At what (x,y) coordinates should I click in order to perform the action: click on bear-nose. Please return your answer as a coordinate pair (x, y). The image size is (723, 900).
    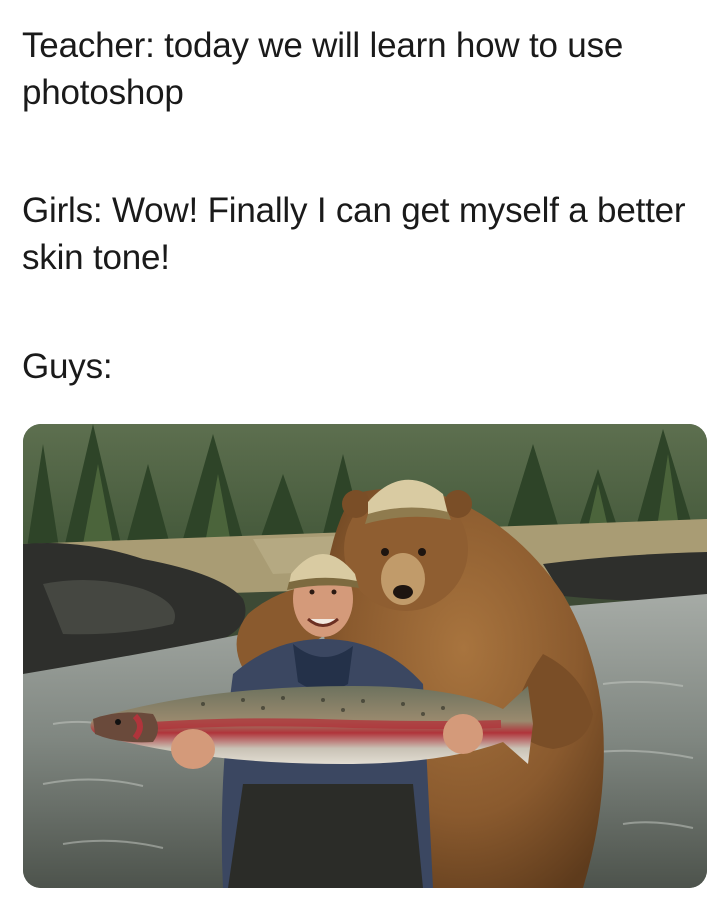
    Looking at the image, I should click on (403, 592).